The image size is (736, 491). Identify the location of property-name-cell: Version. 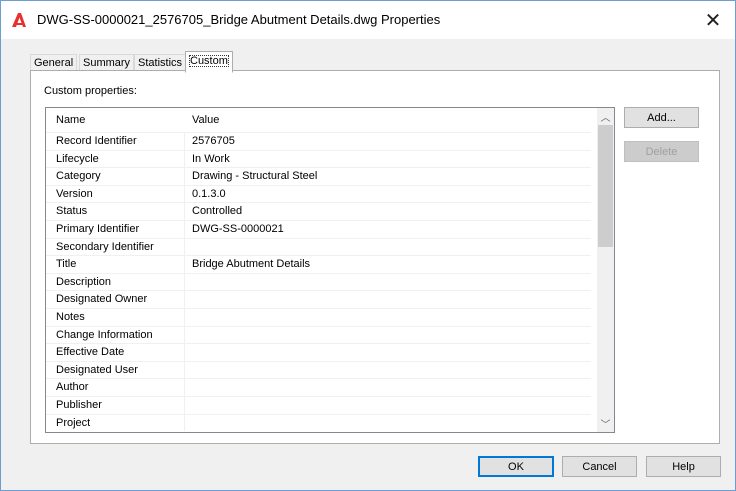
(115, 194).